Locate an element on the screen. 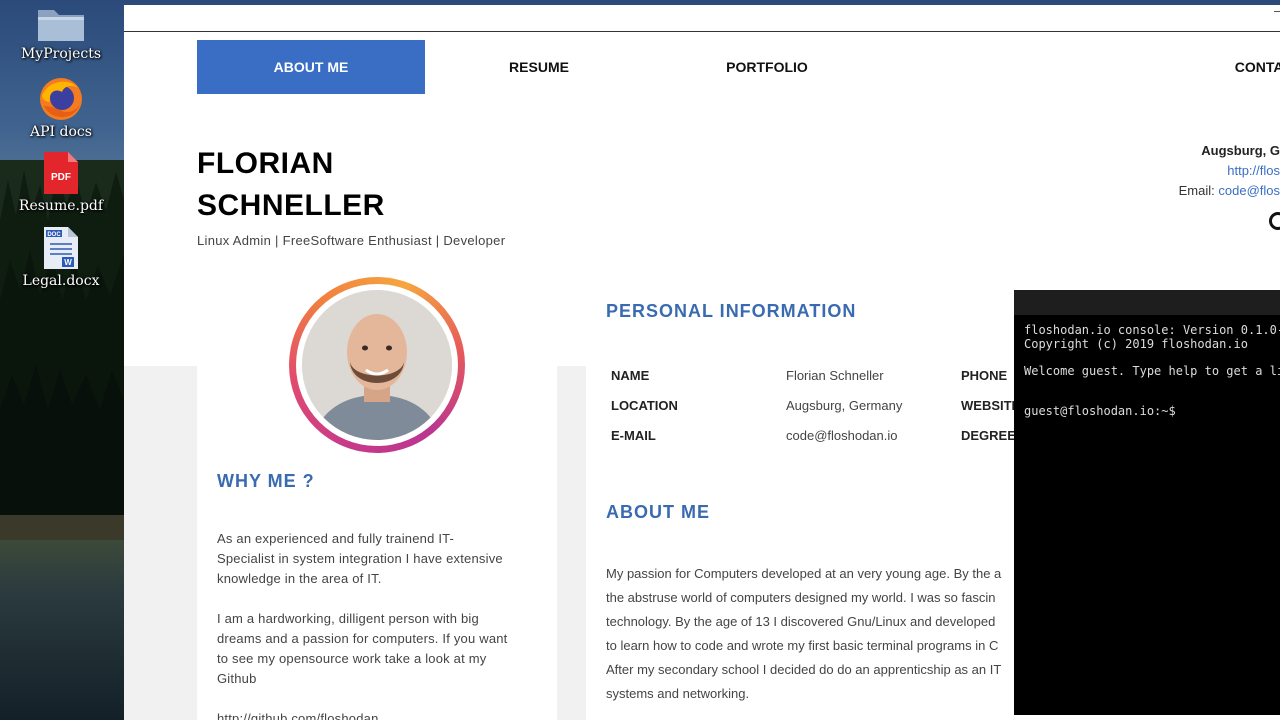 This screenshot has height=720, width=1280. pdf-badge: PDF is located at coordinates (61, 177).